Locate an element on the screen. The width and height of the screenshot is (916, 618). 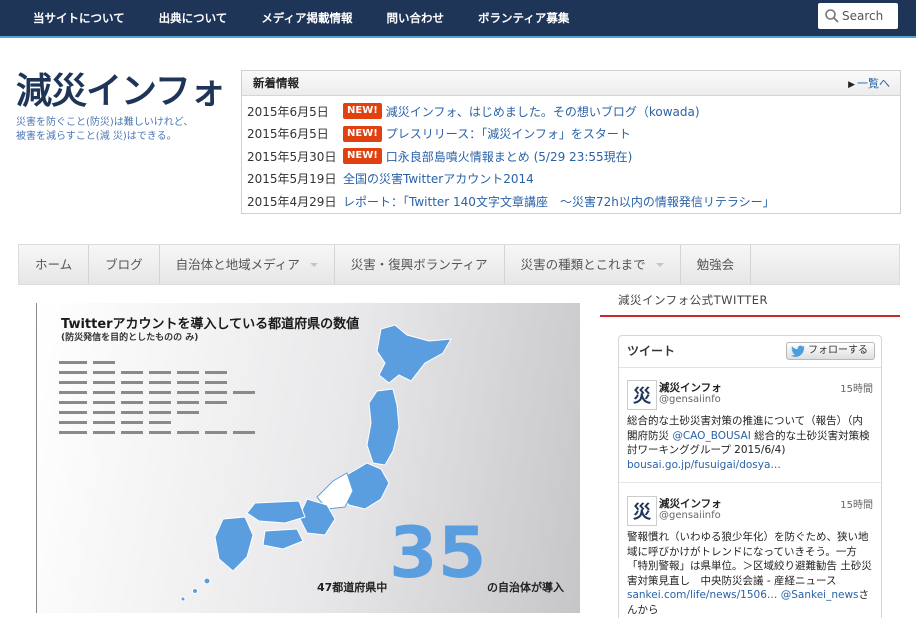
mainnav-label: ブログ is located at coordinates (124, 264).